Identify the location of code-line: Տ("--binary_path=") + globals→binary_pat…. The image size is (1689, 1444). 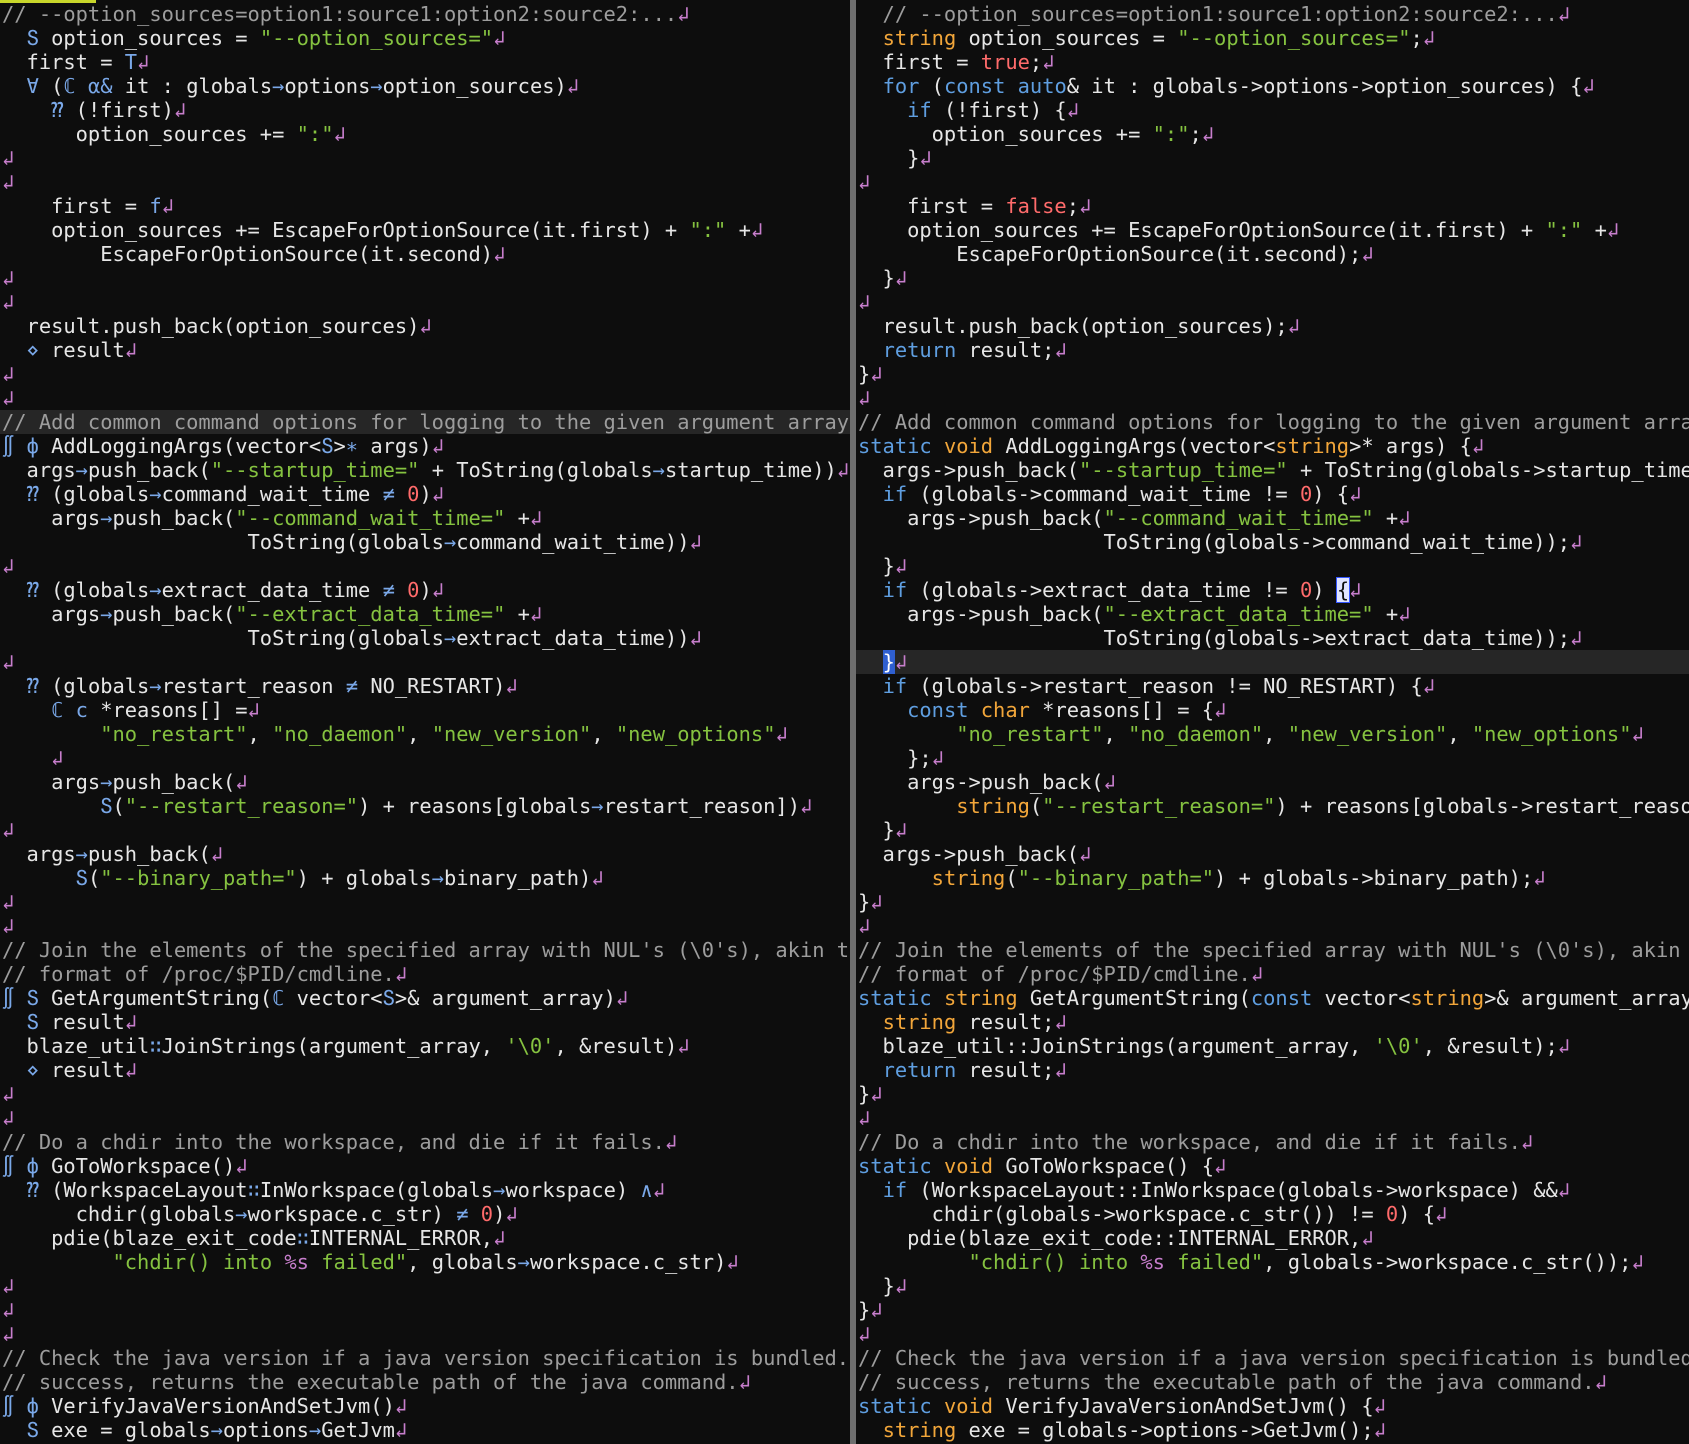
(425, 878).